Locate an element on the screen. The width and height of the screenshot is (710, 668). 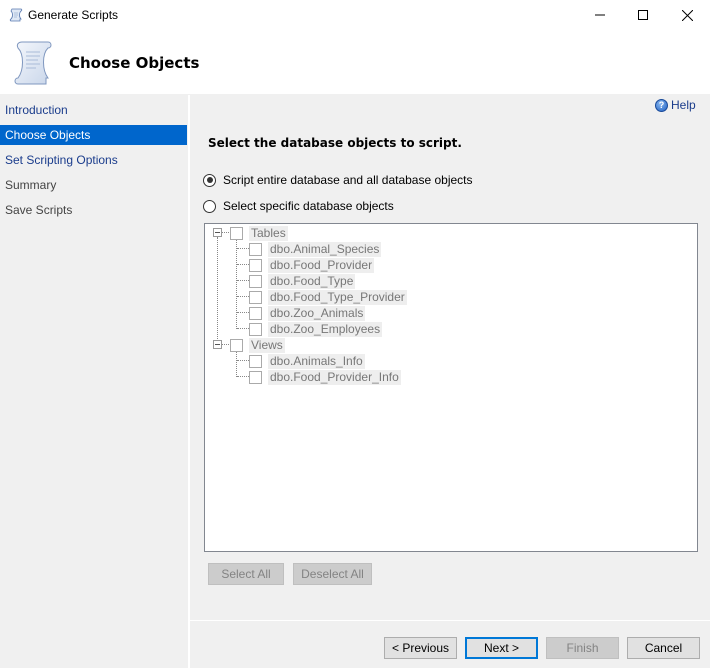
tree-node-table: dbo.Zoo_Employees is located at coordinates (316, 329).